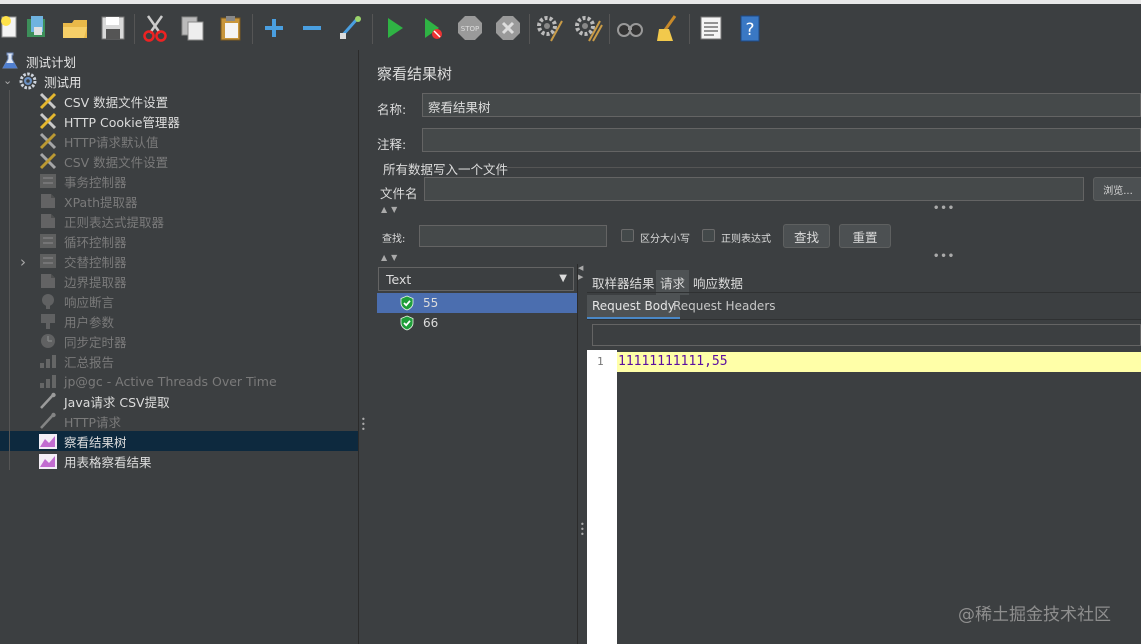 This screenshot has height=644, width=1141. I want to click on filename-field, so click(754, 189).